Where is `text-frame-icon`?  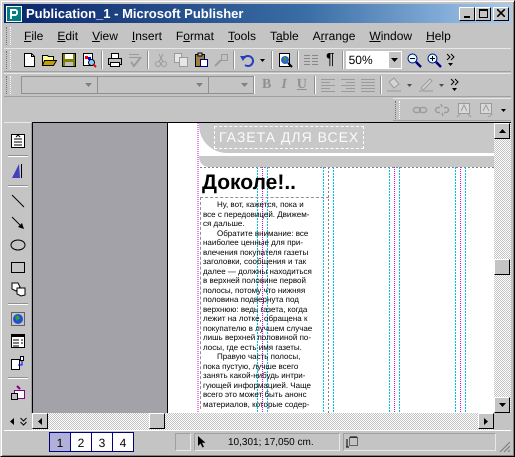
text-frame-icon is located at coordinates (18, 141).